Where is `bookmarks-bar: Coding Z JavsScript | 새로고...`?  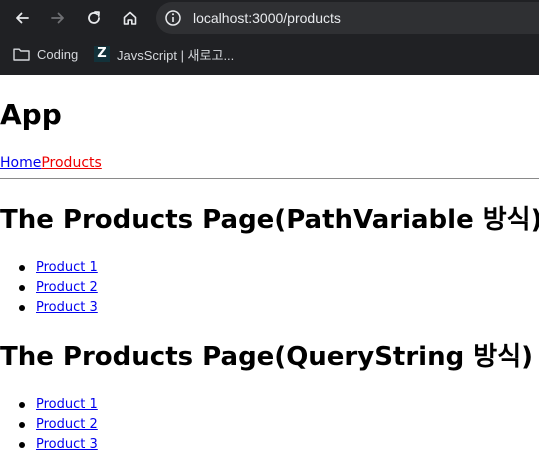 bookmarks-bar: Coding Z JavsScript | 새로고... is located at coordinates (269, 54).